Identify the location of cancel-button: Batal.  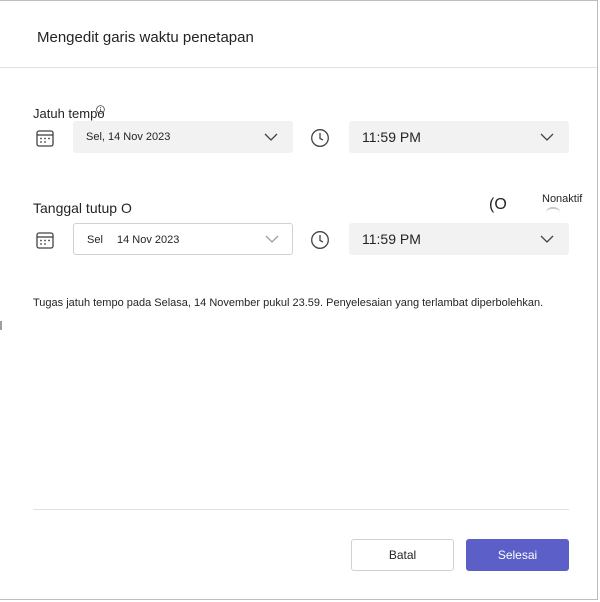
(402, 555).